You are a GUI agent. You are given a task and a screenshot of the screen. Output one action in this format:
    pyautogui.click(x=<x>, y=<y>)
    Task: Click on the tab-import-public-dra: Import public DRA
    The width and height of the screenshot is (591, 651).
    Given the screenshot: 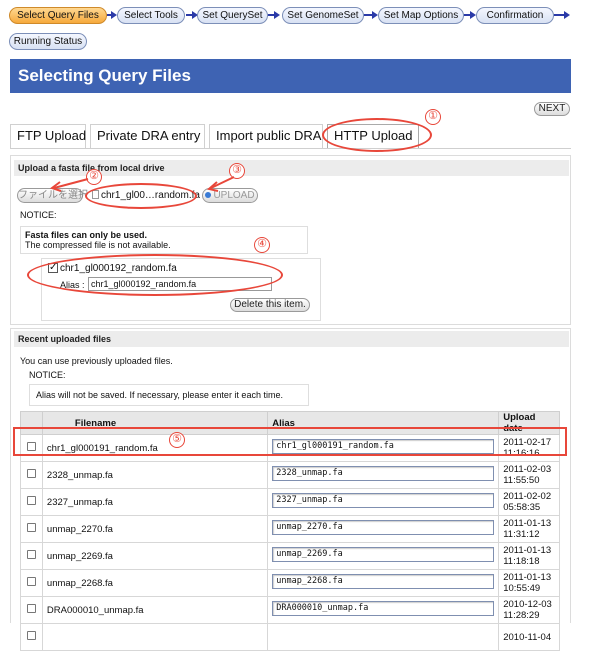 What is the action you would take?
    pyautogui.click(x=266, y=136)
    